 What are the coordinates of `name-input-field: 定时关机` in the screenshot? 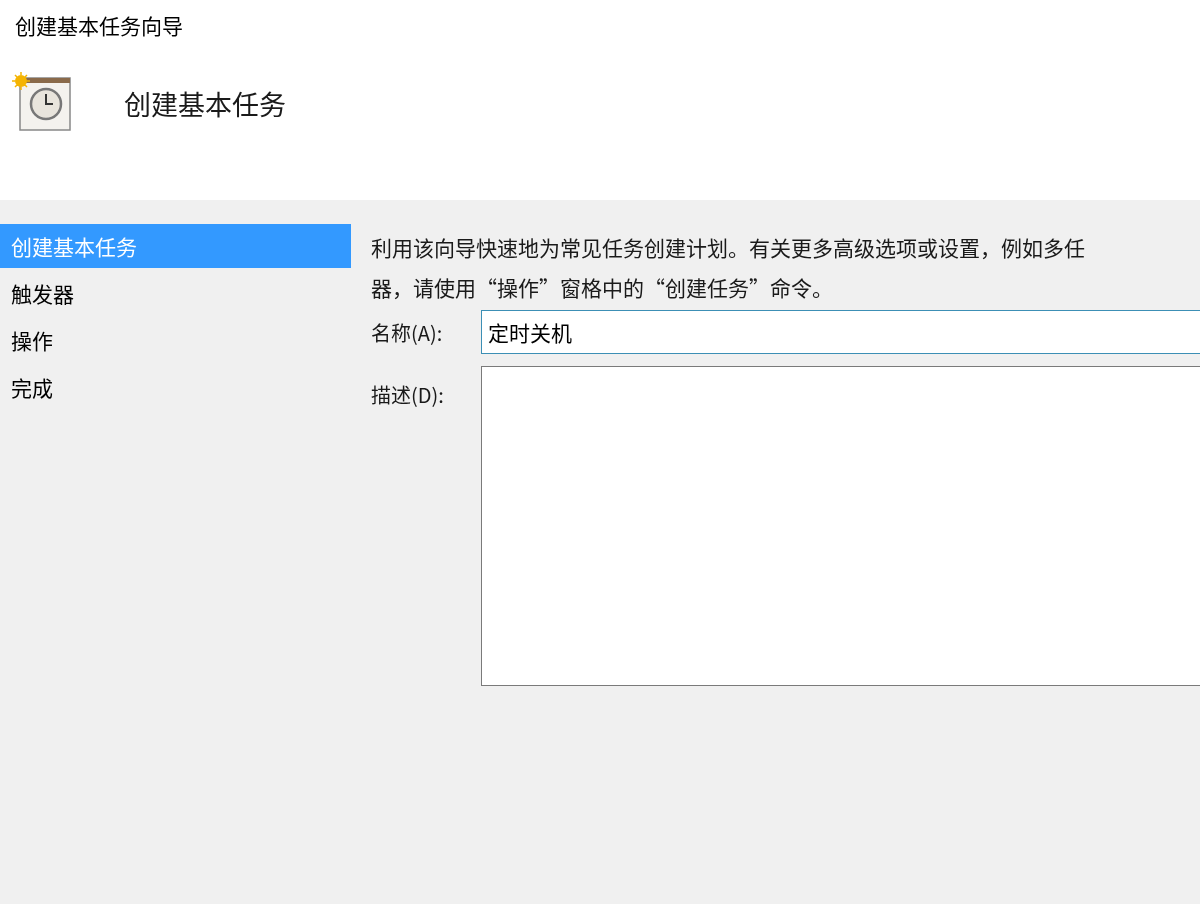 It's located at (840, 332).